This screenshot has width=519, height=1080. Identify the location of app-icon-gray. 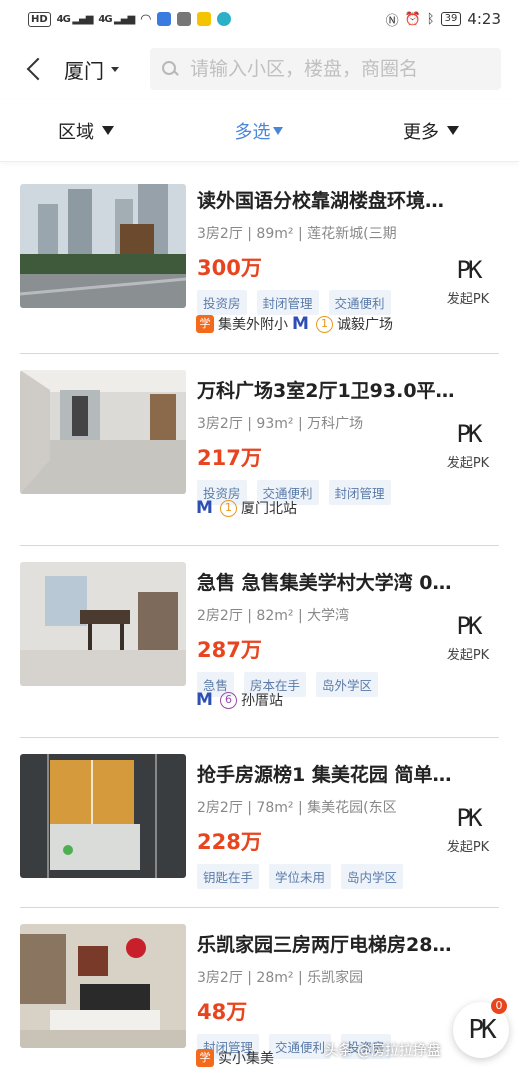
(184, 19).